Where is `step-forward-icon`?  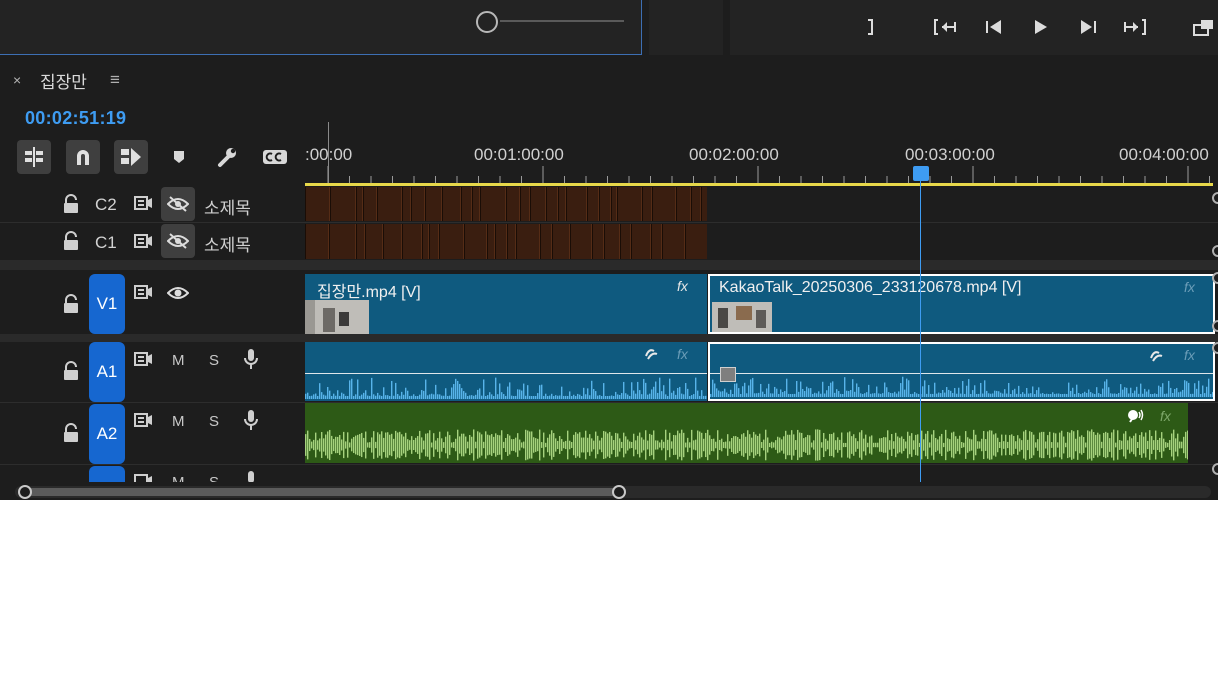 step-forward-icon is located at coordinates (1088, 27).